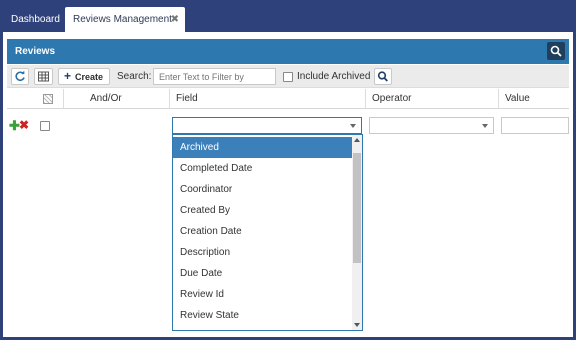 Image resolution: width=576 pixels, height=340 pixels. I want to click on tab-bar: Dashboard Reviews Management ✖, so click(288, 17).